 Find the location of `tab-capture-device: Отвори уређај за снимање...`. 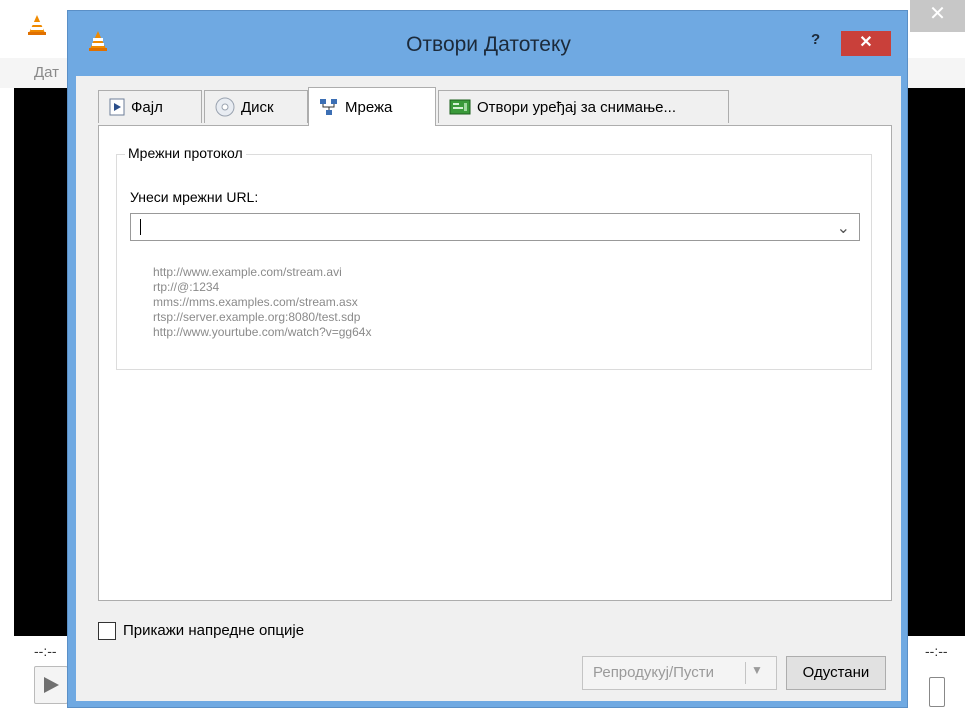

tab-capture-device: Отвори уређај за снимање... is located at coordinates (583, 106).